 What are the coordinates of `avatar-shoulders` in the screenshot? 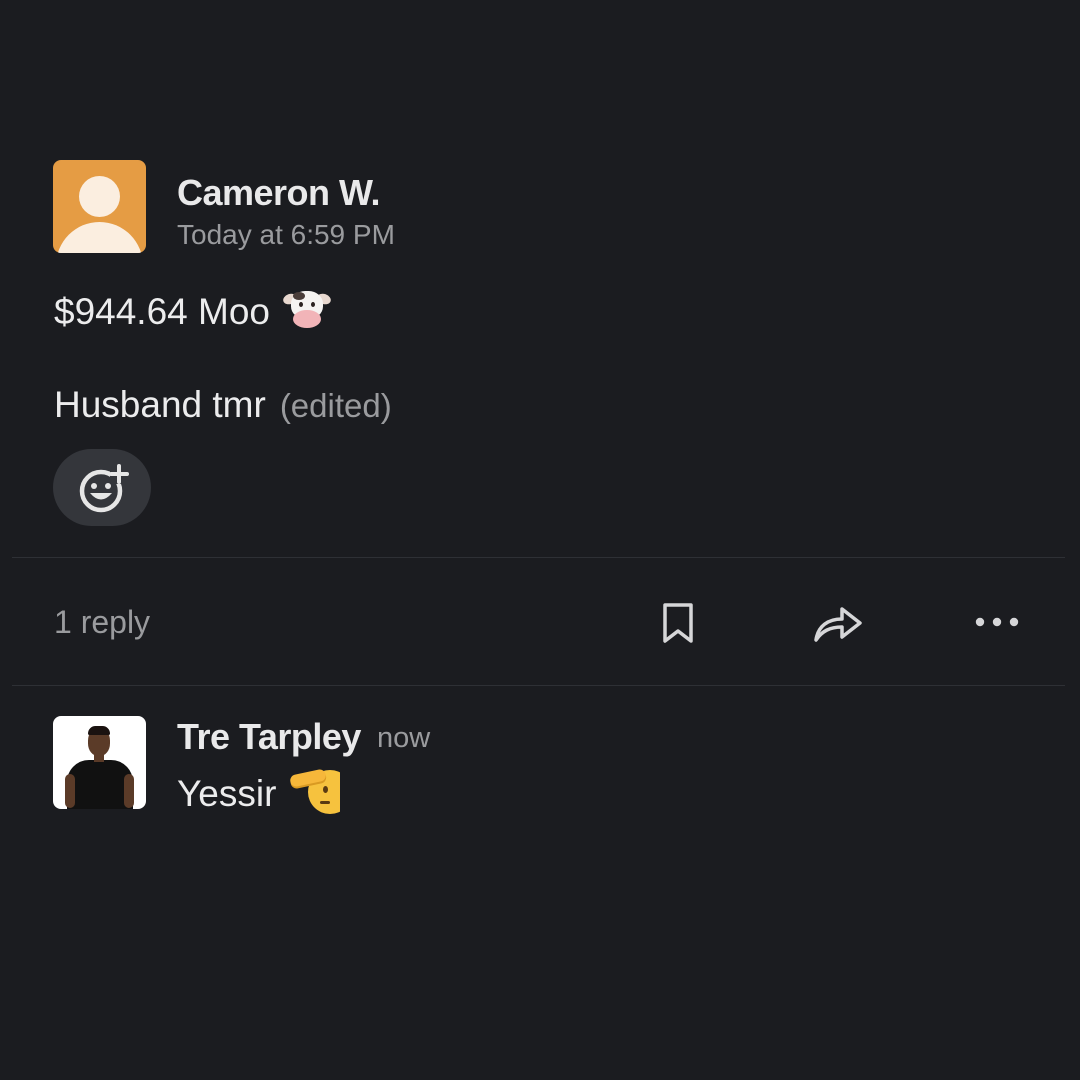 It's located at (99, 237).